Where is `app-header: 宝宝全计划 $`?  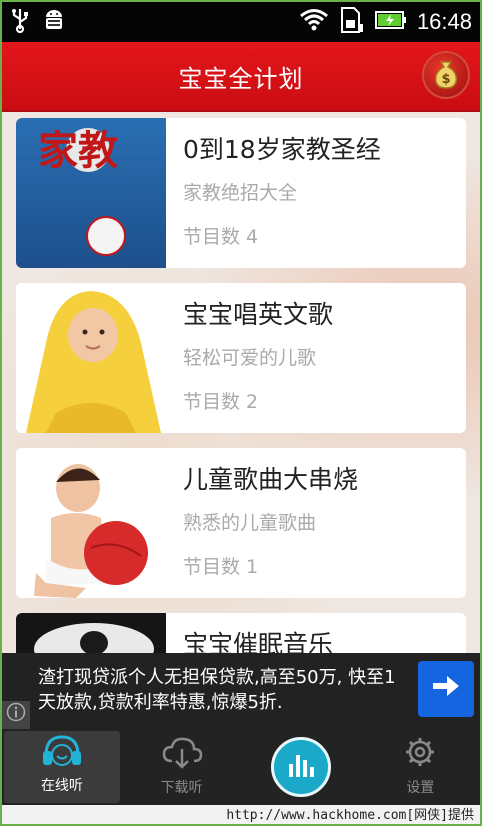
app-header: 宝宝全计划 $ is located at coordinates (241, 77).